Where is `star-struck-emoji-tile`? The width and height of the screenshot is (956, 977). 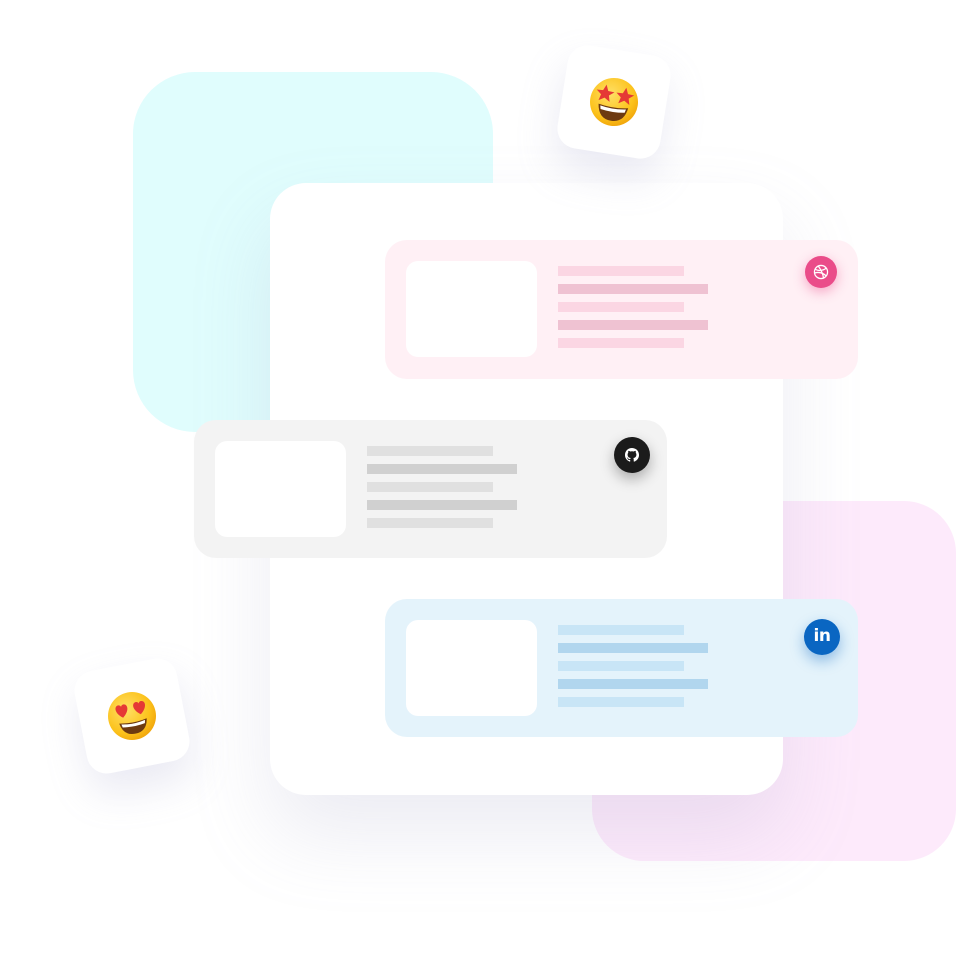
star-struck-emoji-tile is located at coordinates (614, 102).